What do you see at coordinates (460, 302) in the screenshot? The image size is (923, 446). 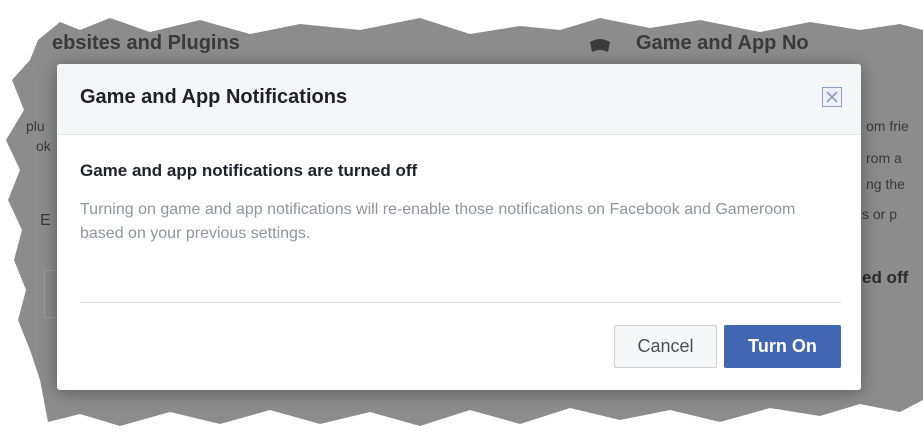 I see `dialog-divider` at bounding box center [460, 302].